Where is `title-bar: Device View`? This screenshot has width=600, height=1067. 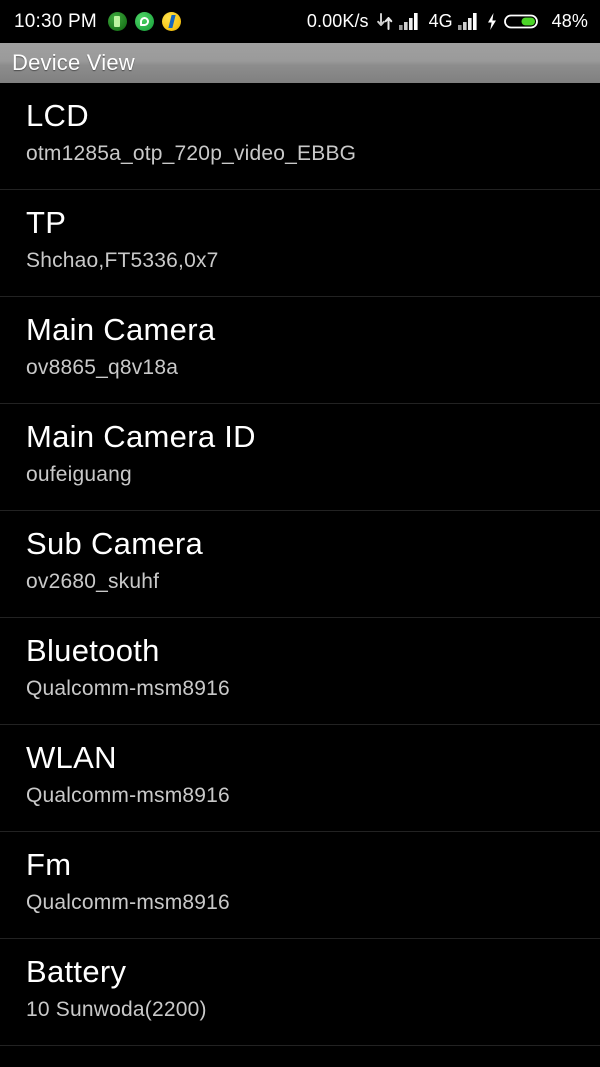 title-bar: Device View is located at coordinates (300, 63).